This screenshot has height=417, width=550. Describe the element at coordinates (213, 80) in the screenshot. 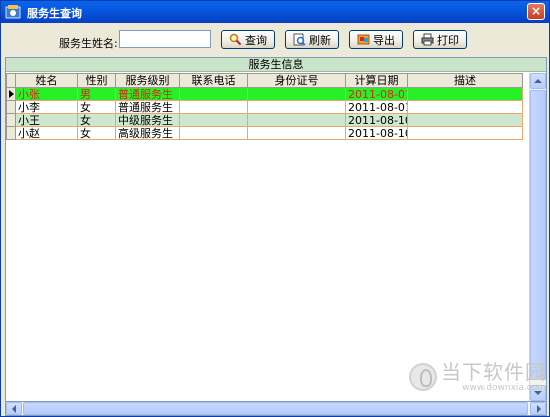

I see `column-header: 联系电话` at that location.